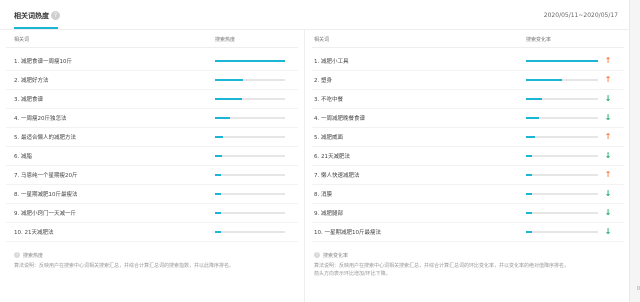 The height and width of the screenshot is (302, 640). Describe the element at coordinates (225, 40) in the screenshot. I see `col-header-heat: 搜索热度` at that location.